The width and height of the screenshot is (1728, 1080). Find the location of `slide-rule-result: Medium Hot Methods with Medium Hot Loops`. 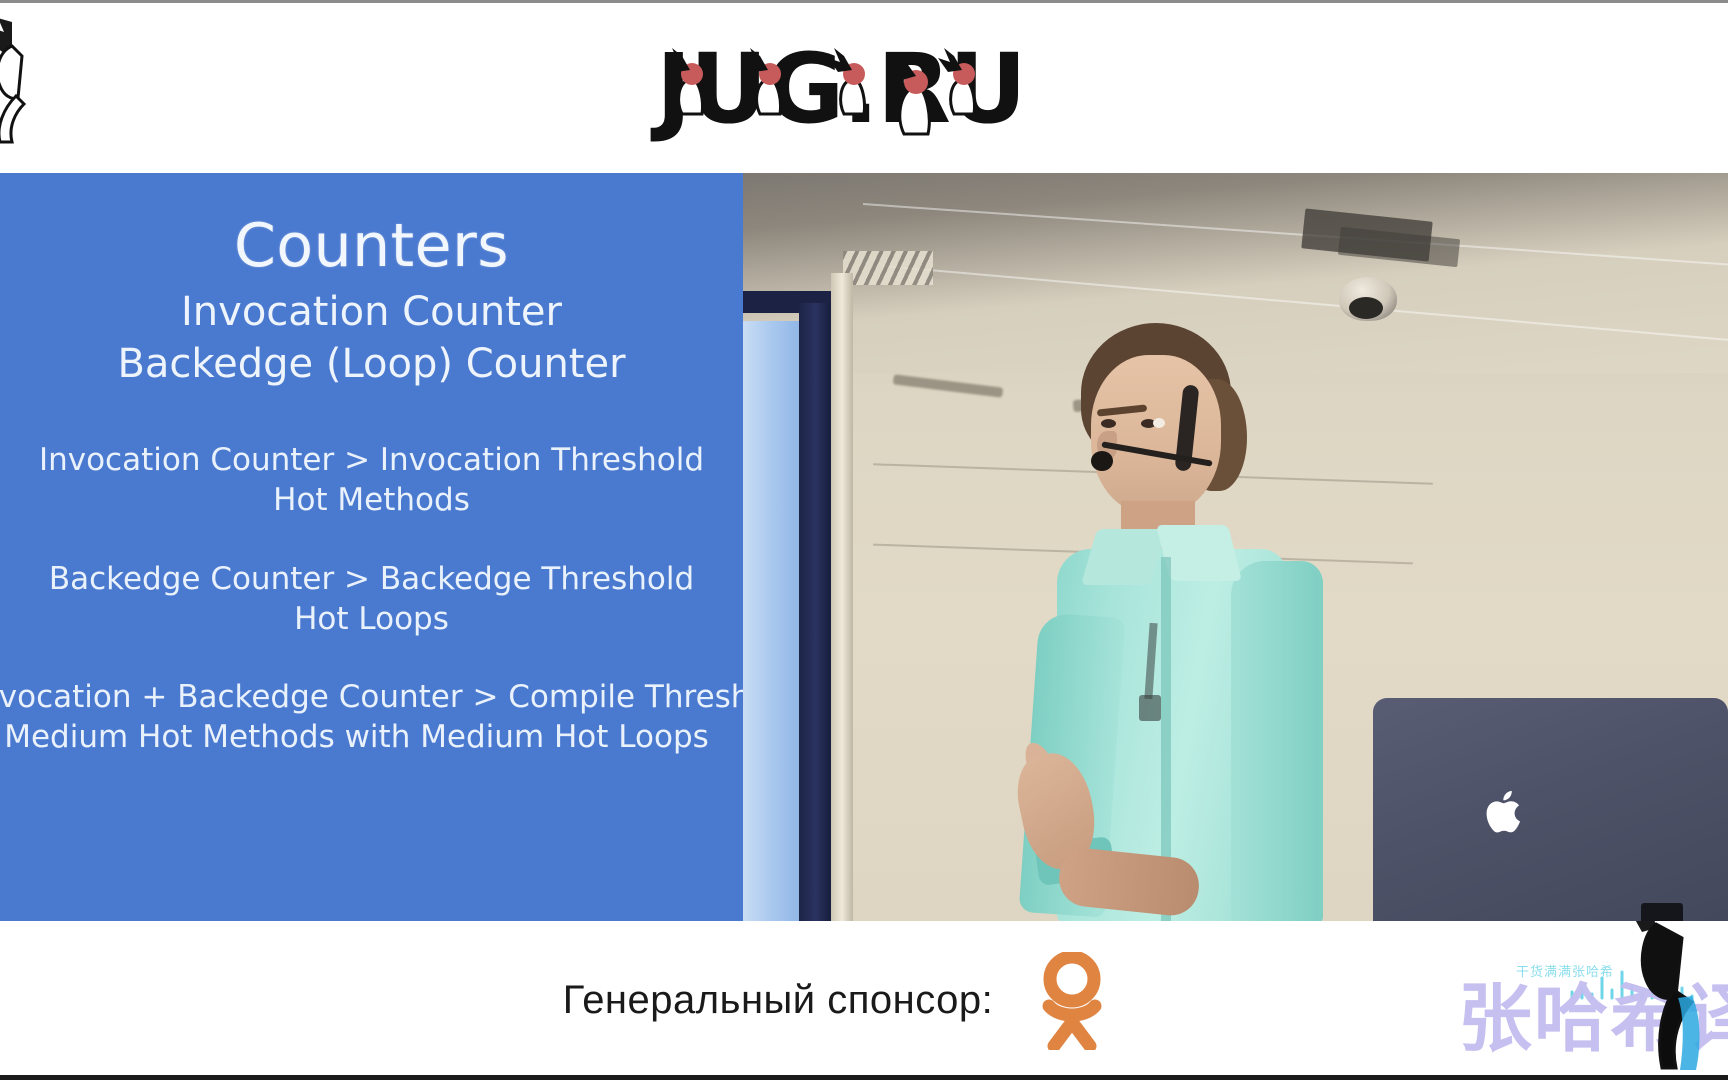

slide-rule-result: Medium Hot Methods with Medium Hot Loops is located at coordinates (356, 737).